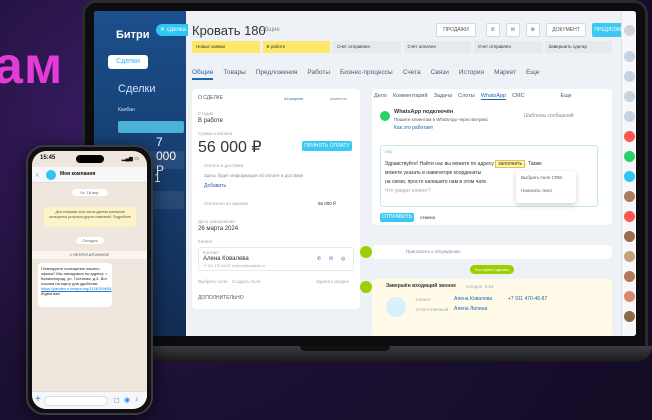  Describe the element at coordinates (410, 96) in the screenshot. I see `tab-comment: Комментарий` at that location.